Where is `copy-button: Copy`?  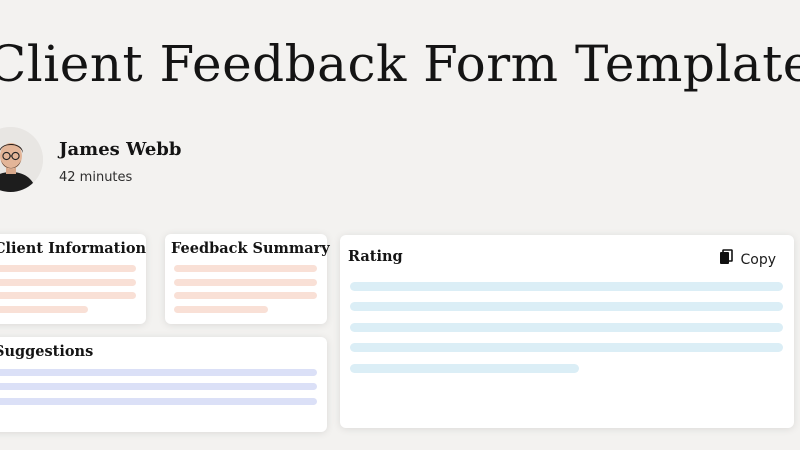 copy-button: Copy is located at coordinates (747, 259).